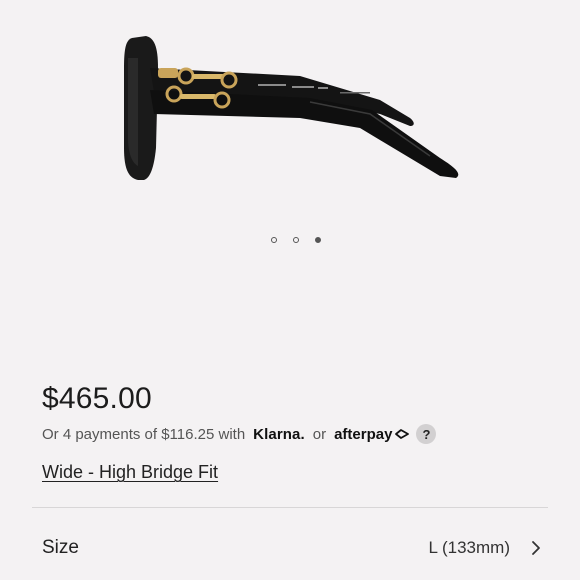 Image resolution: width=580 pixels, height=580 pixels. Describe the element at coordinates (363, 434) in the screenshot. I see `afterpay-label: afterpay` at that location.